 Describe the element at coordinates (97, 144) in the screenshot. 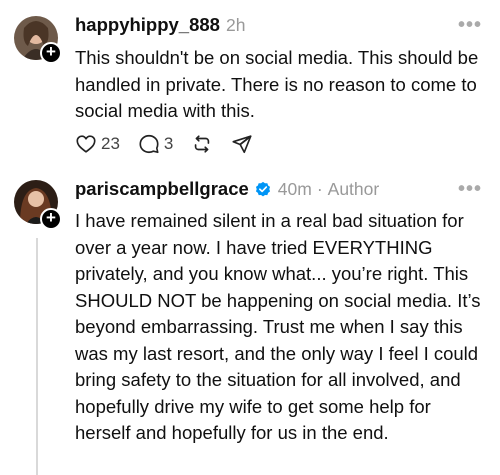

I see `like-button: 23` at that location.